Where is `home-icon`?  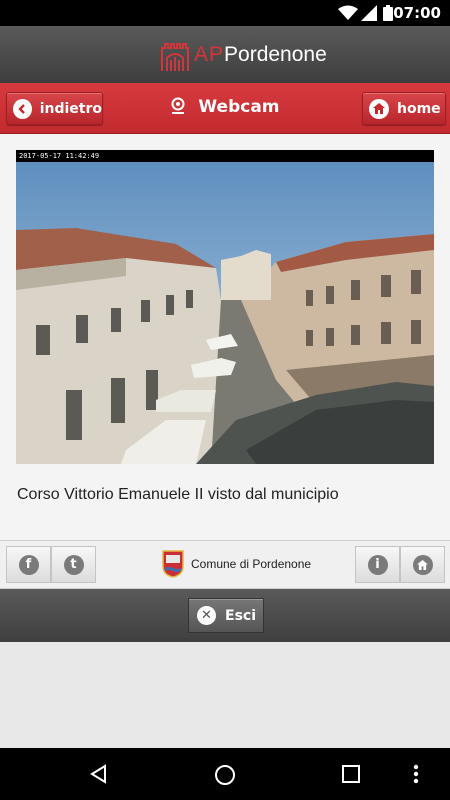 home-icon is located at coordinates (379, 108).